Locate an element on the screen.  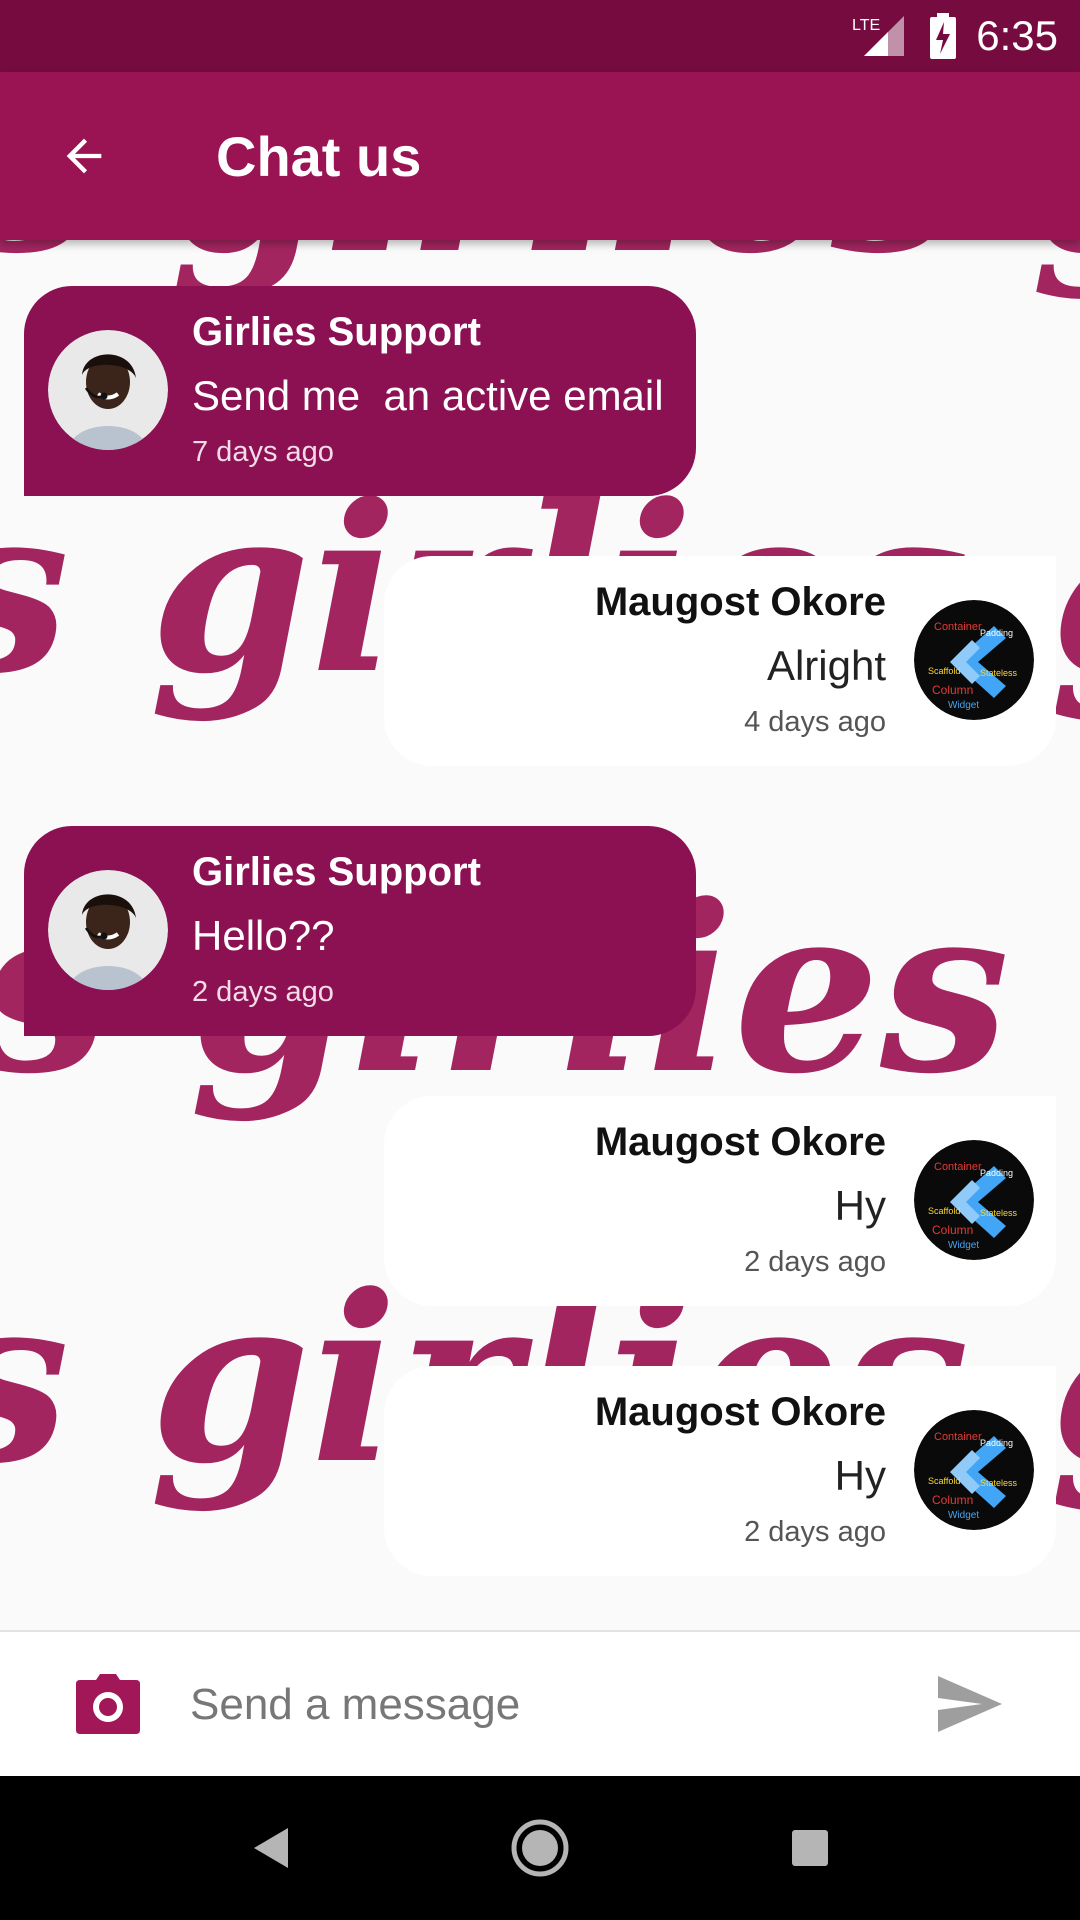
status-time: 6:35 is located at coordinates (1017, 35).